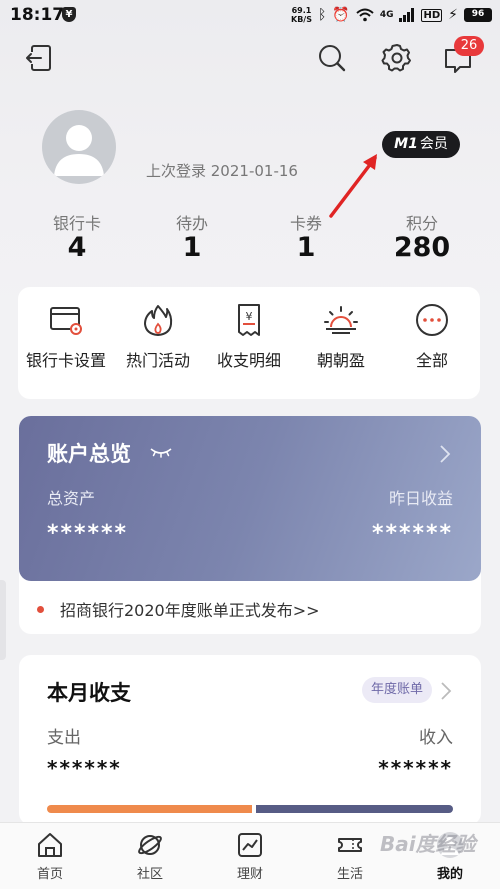 This screenshot has width=500, height=889. I want to click on card-settings-icon, so click(66, 321).